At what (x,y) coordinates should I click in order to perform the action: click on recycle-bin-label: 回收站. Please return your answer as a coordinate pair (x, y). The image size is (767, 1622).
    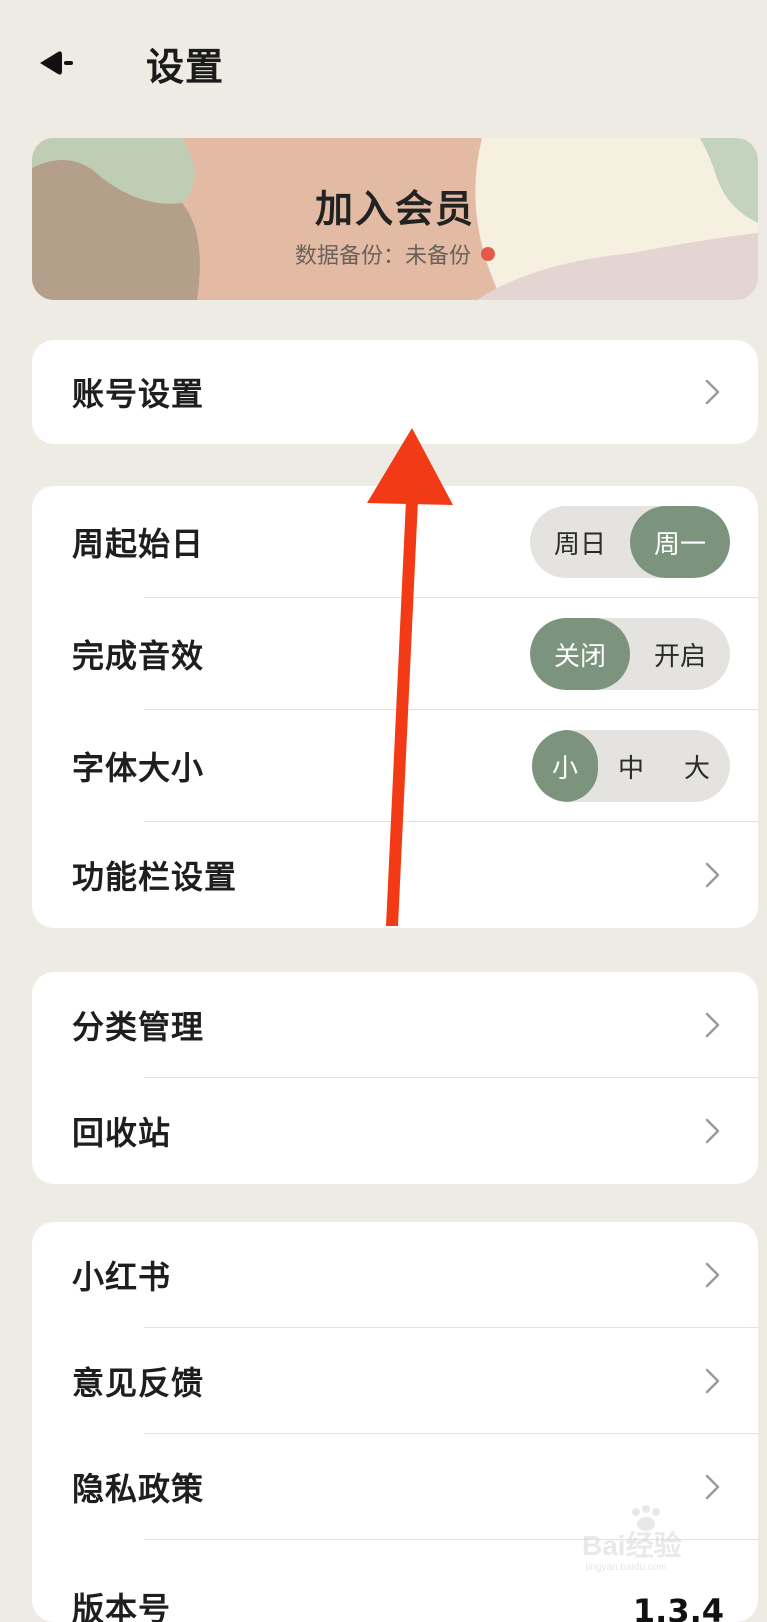
    Looking at the image, I should click on (122, 1133).